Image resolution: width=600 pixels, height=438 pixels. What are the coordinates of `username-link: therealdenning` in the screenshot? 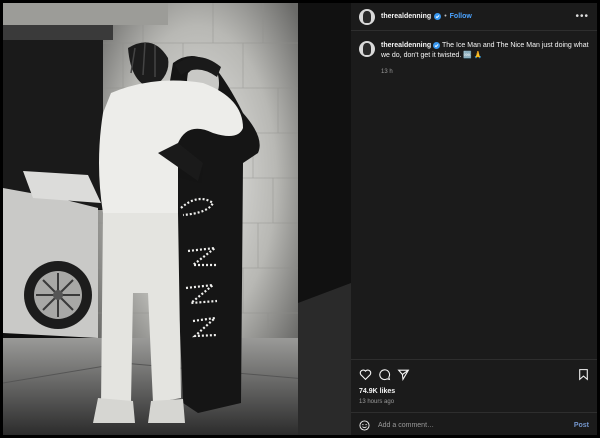 It's located at (406, 16).